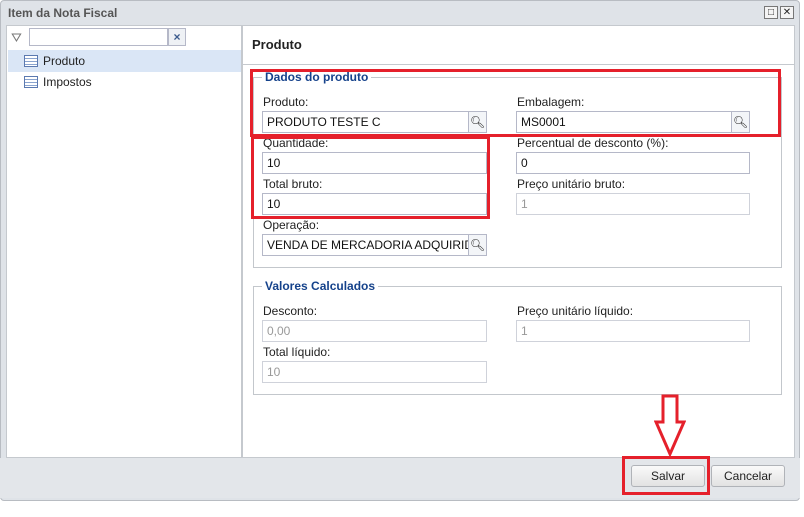 This screenshot has width=804, height=517. Describe the element at coordinates (633, 204) in the screenshot. I see `preco-bruto-input: 1` at that location.